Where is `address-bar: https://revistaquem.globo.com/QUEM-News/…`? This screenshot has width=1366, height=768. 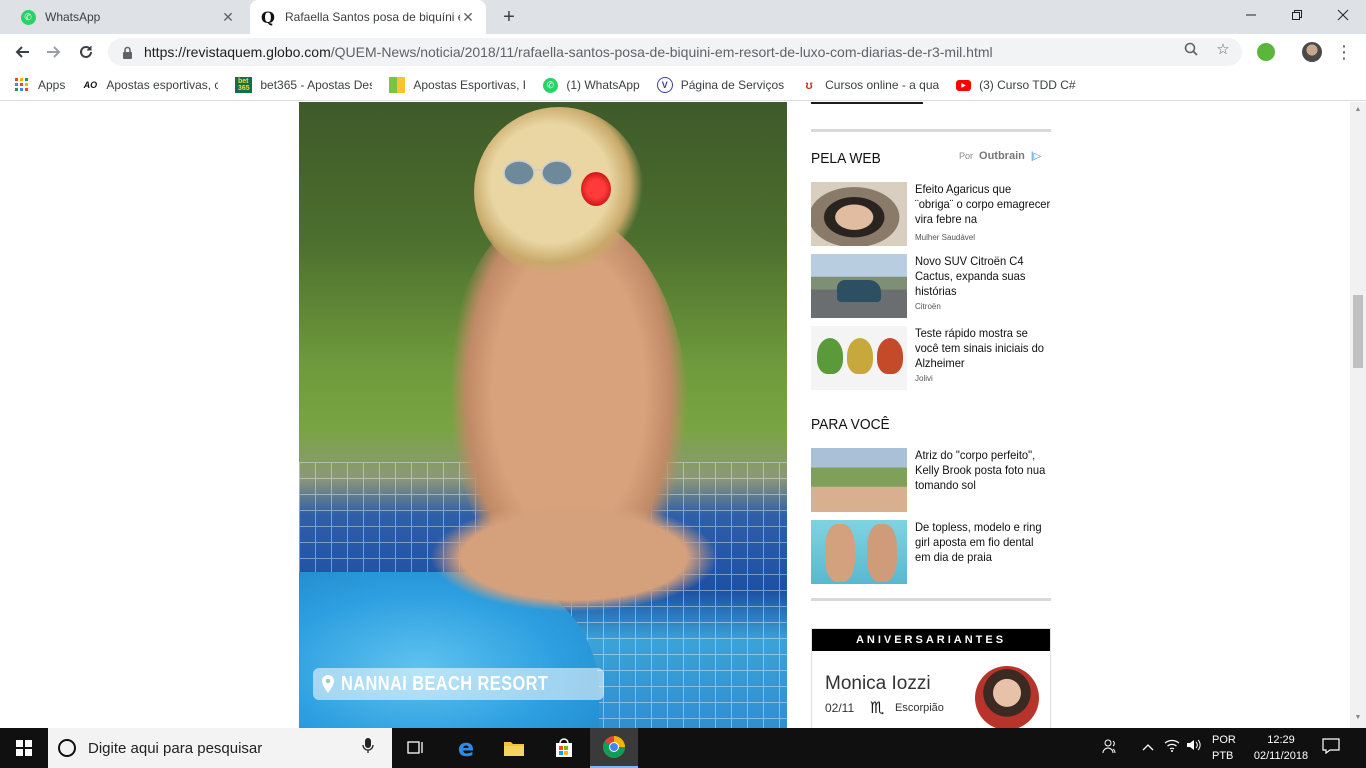
address-bar: https://revistaquem.globo.com/QUEM-News/… is located at coordinates (675, 52).